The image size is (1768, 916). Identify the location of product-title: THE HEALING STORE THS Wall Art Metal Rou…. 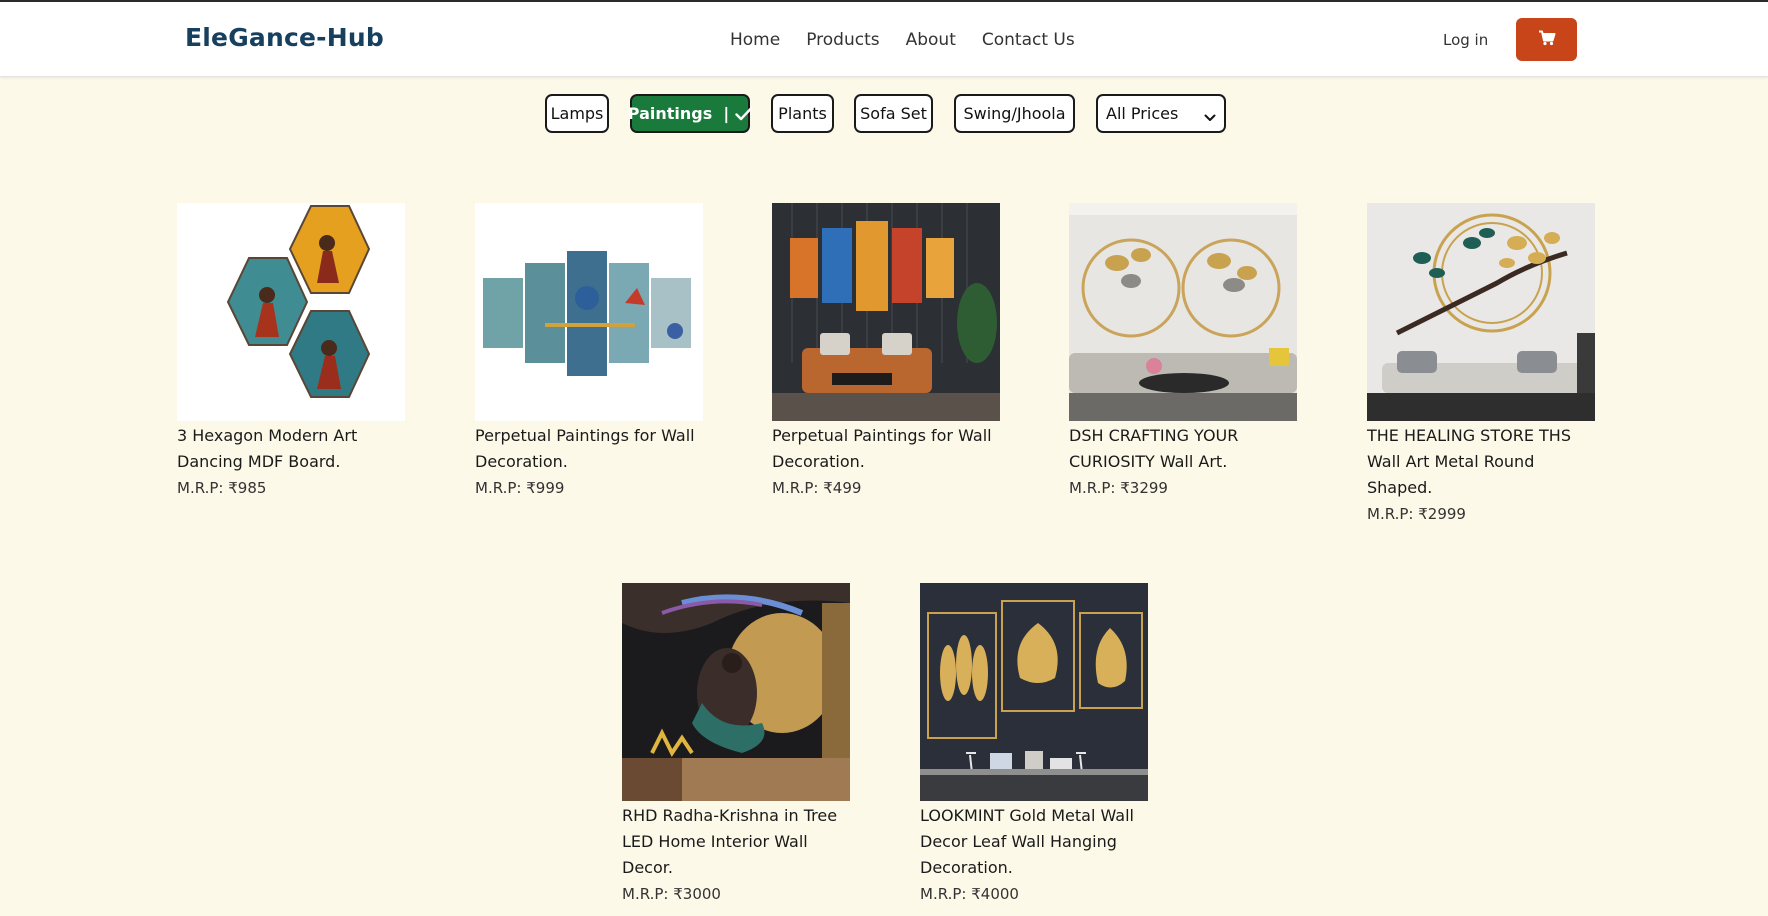
(1481, 462).